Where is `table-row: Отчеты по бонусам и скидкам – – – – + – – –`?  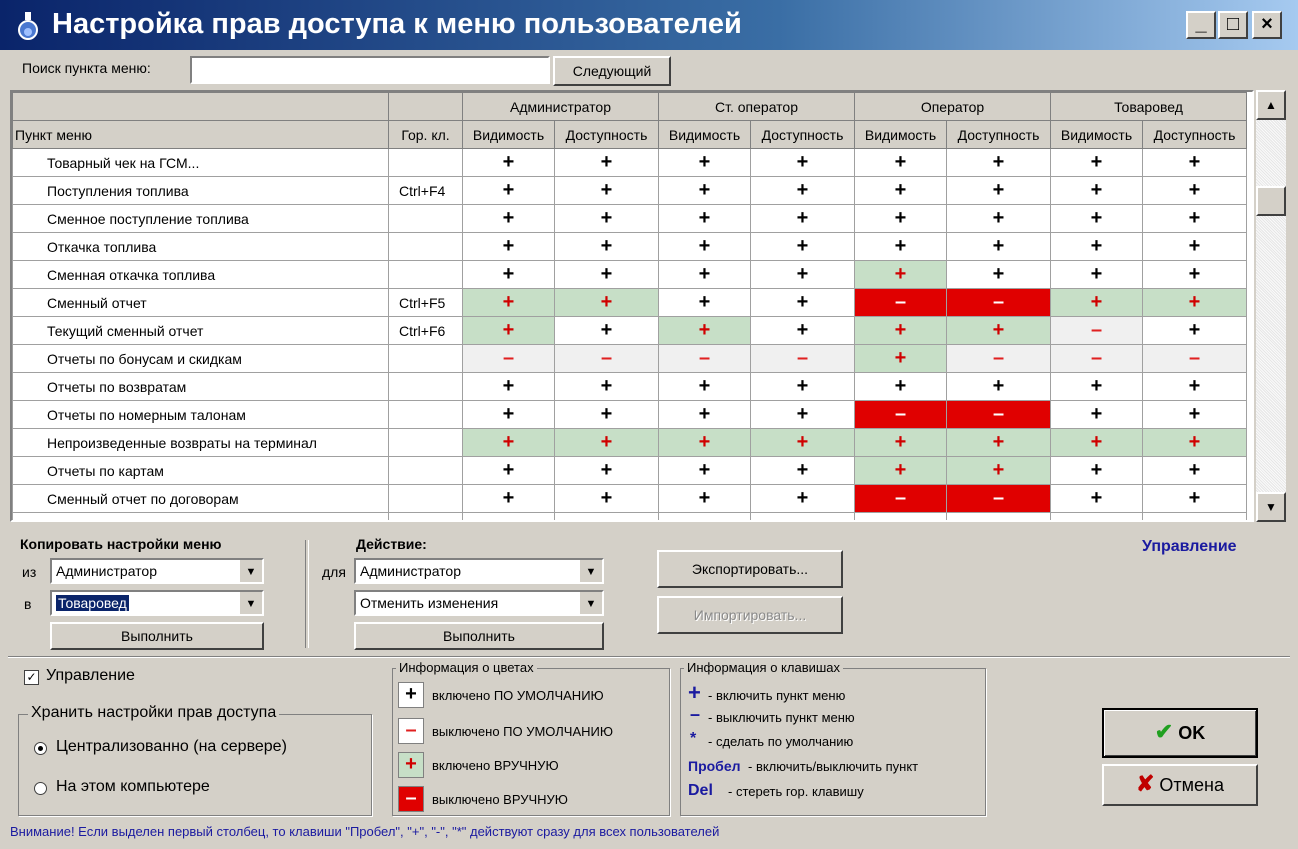
table-row: Отчеты по бонусам и скидкам – – – – + – – – is located at coordinates (629, 358).